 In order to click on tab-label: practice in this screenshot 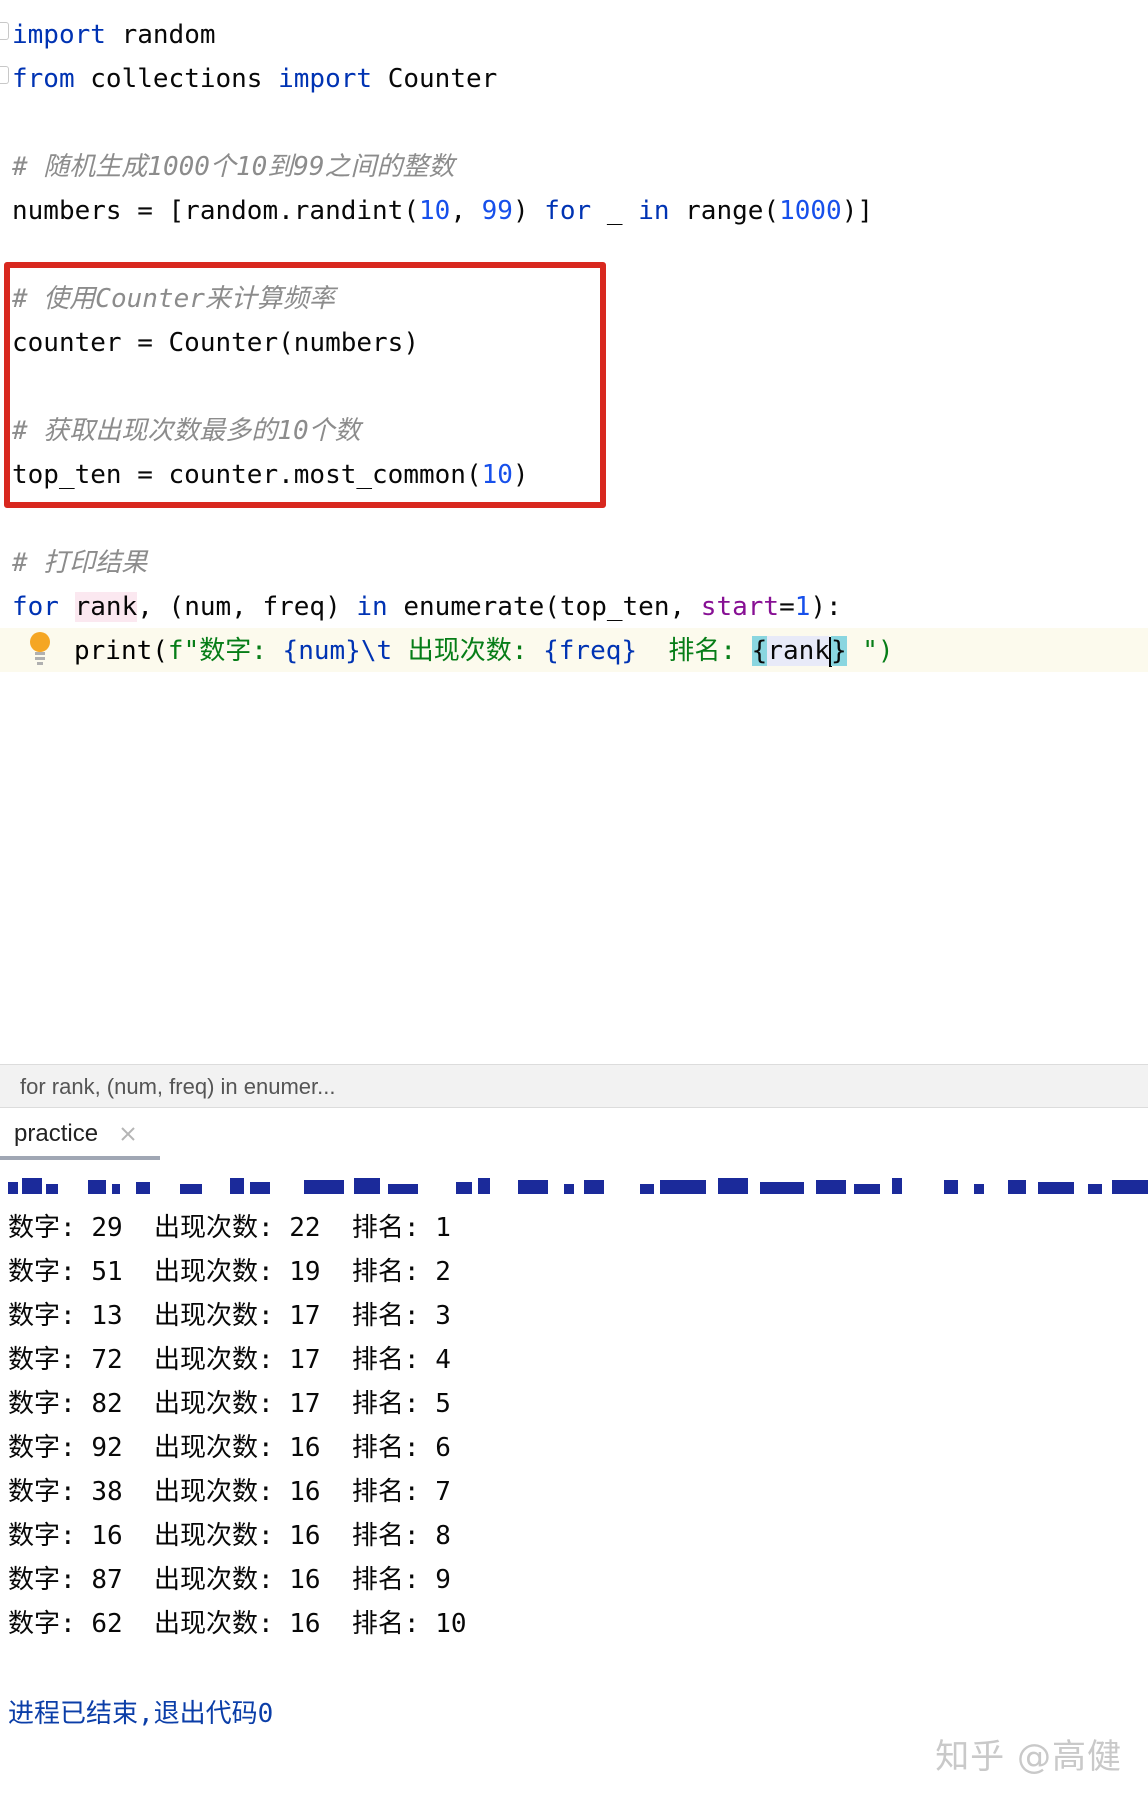, I will do `click(56, 1133)`.